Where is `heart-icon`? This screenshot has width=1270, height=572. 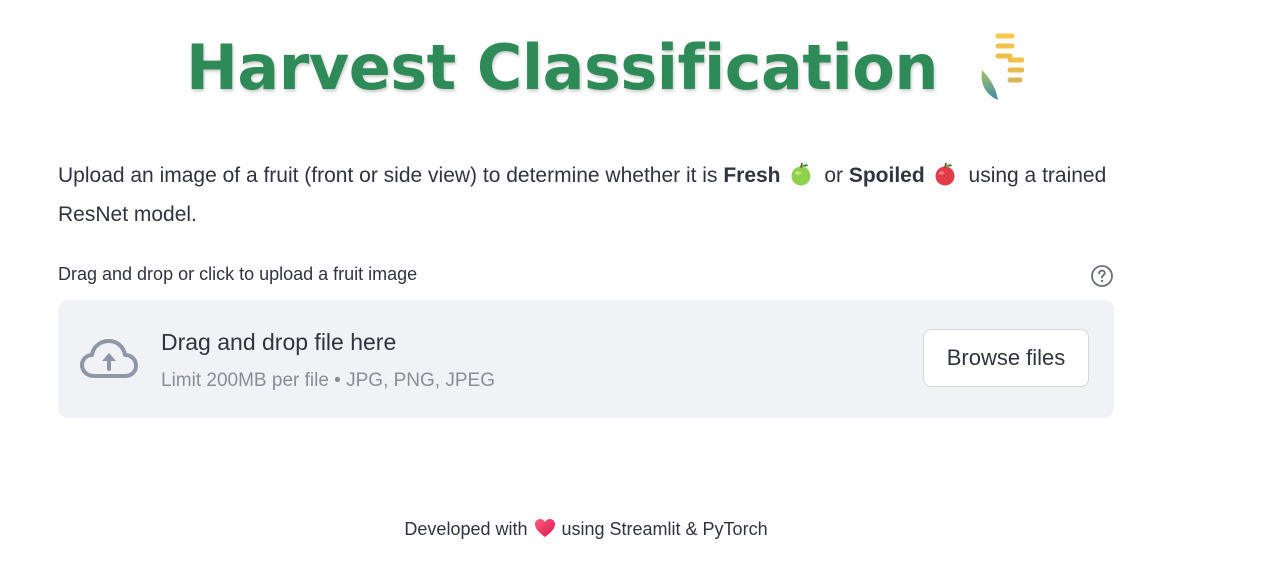 heart-icon is located at coordinates (544, 528).